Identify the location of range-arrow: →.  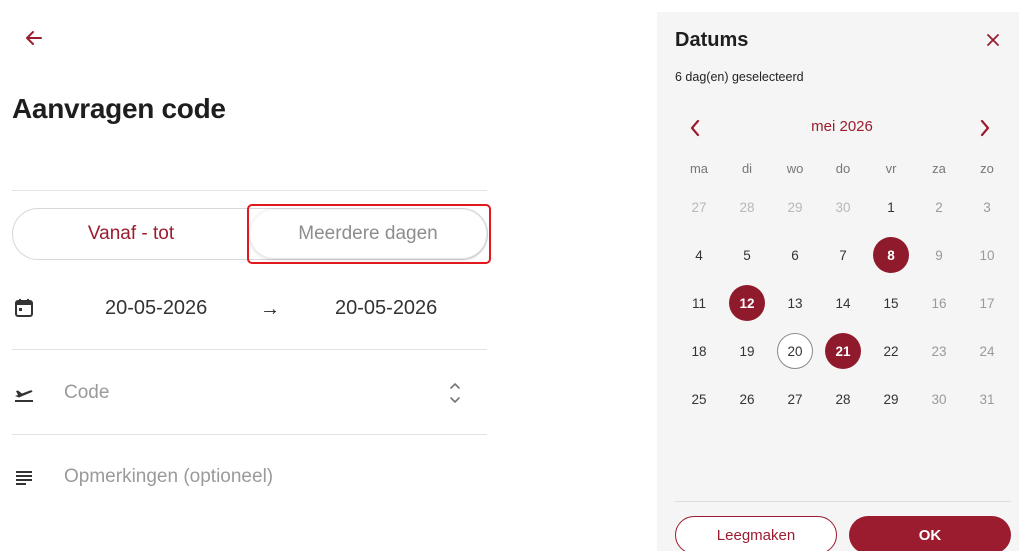
(270, 309).